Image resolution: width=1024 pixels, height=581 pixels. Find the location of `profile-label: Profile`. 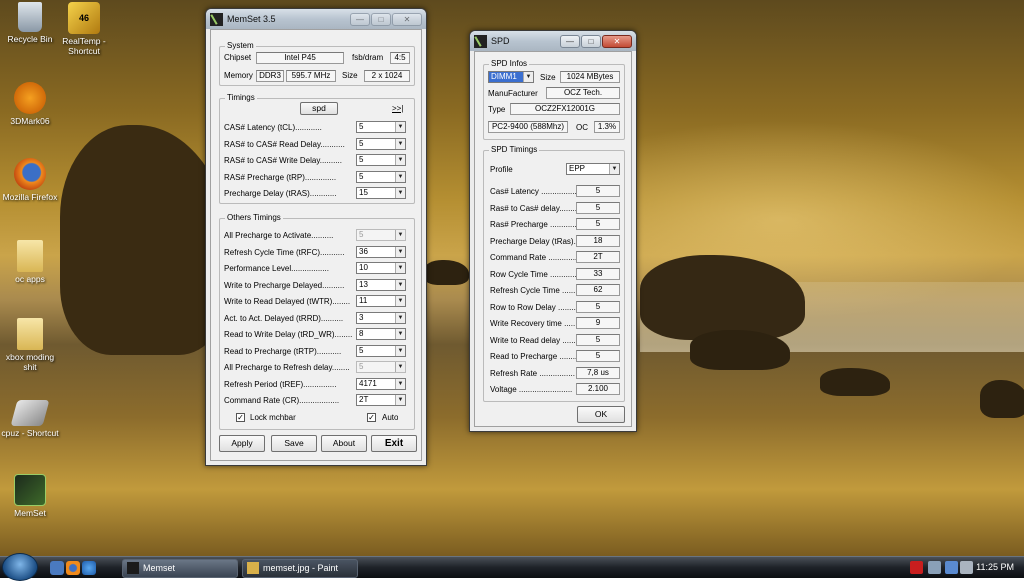

profile-label: Profile is located at coordinates (501, 169).